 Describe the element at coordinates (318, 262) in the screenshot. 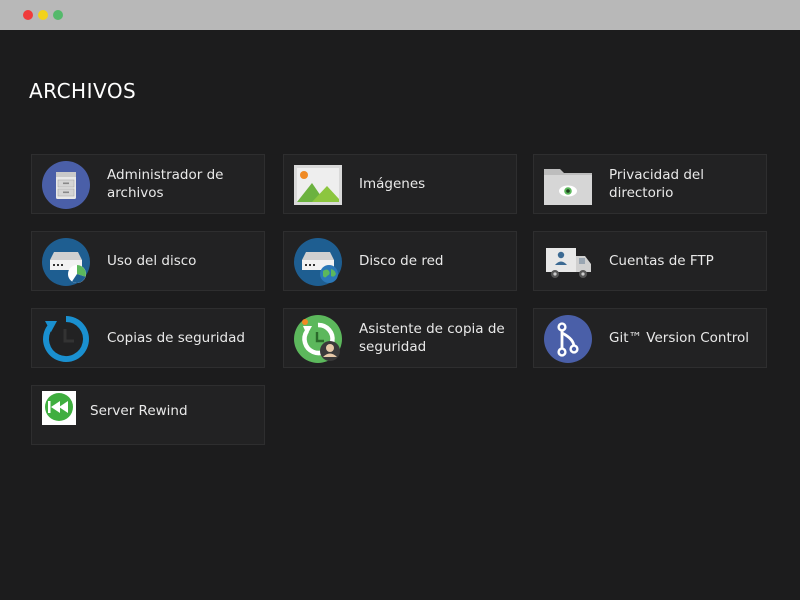

I see `network-disk-icon` at that location.